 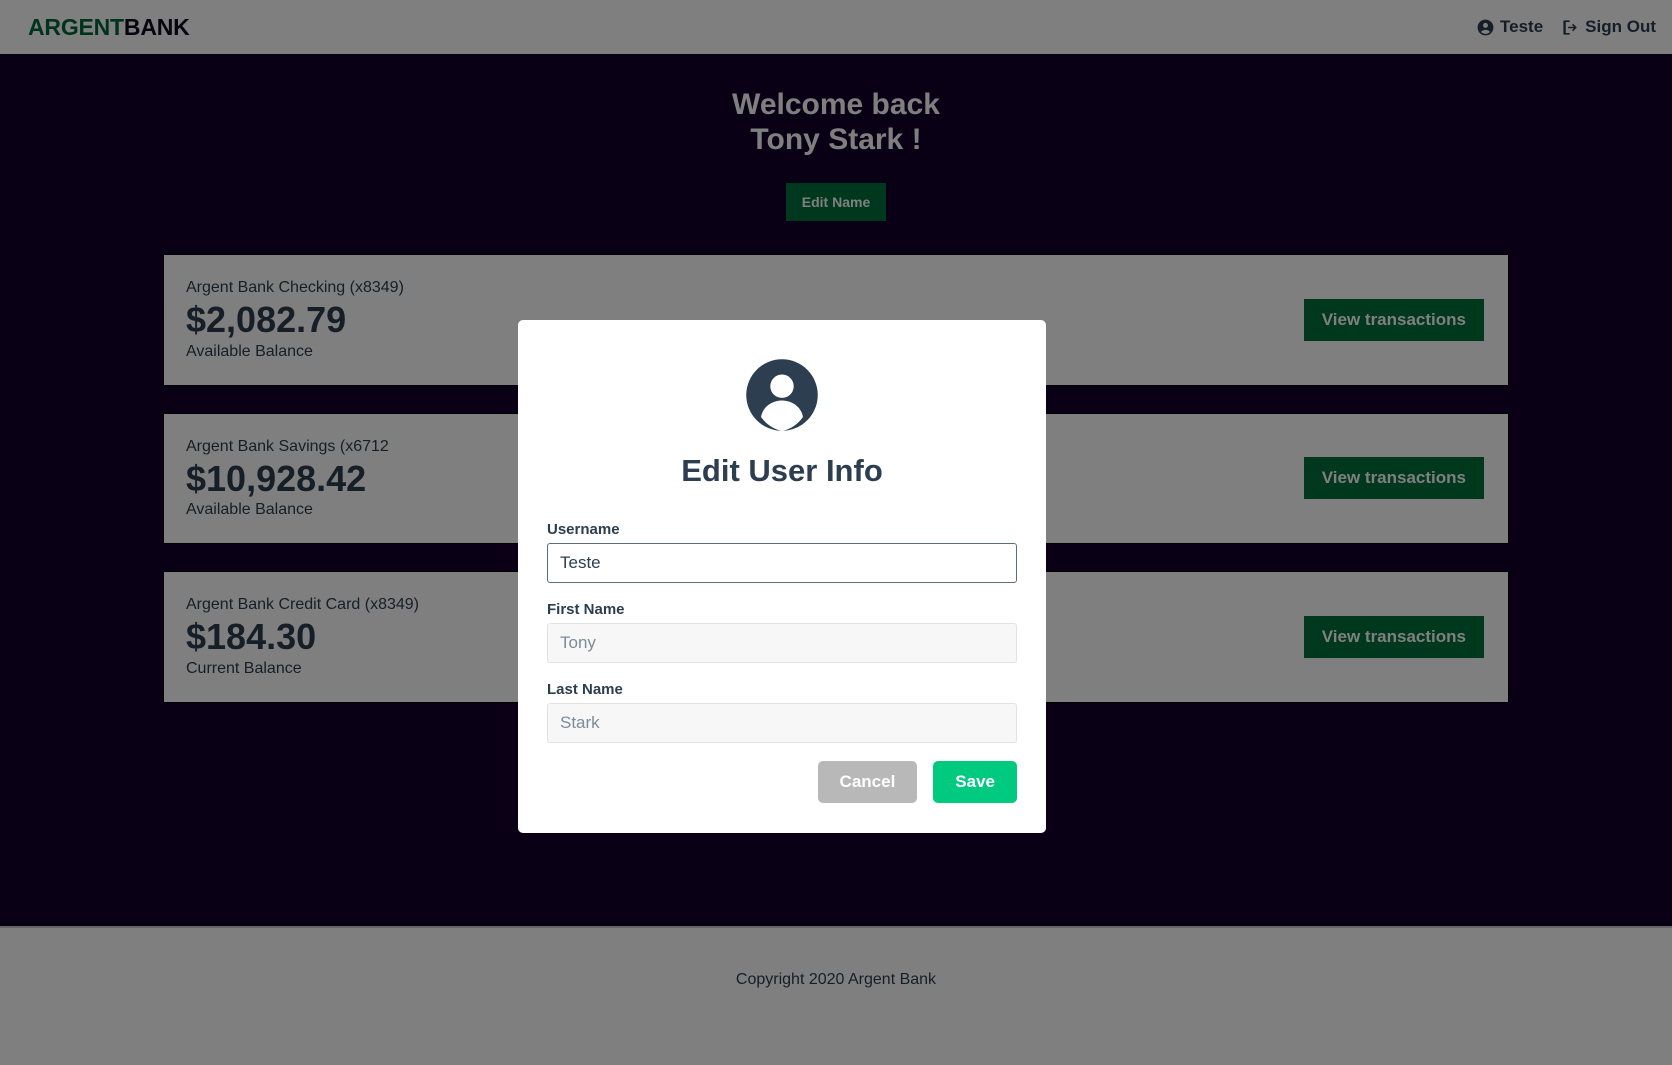 I want to click on user-avatar-icon, so click(x=782, y=397).